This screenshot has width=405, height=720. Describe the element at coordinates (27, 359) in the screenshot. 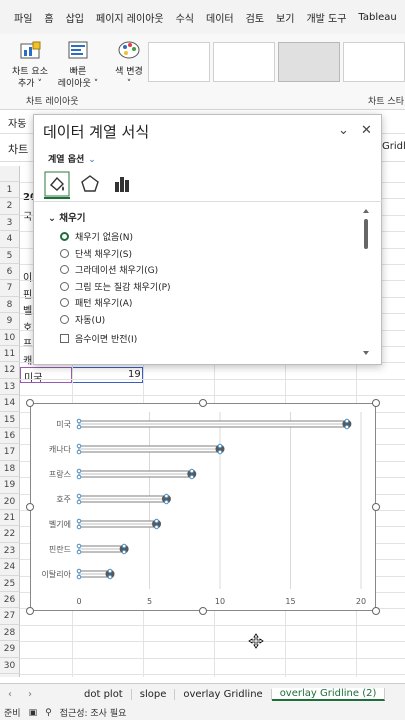

I see `cell-a9: 캐` at that location.